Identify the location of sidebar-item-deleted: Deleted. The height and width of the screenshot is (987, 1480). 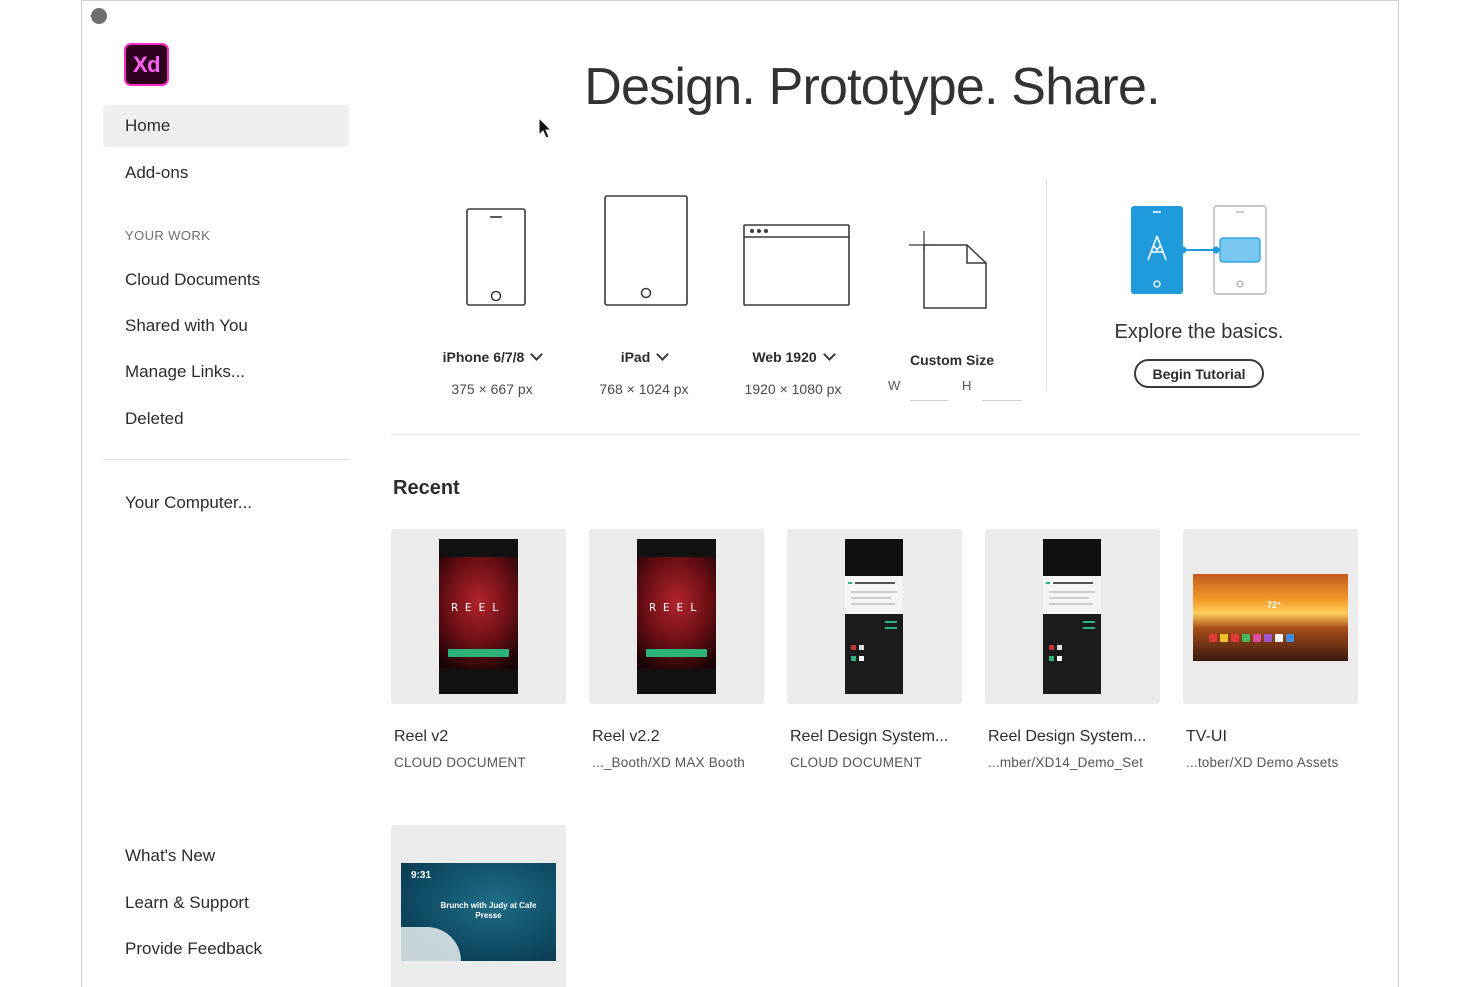
(226, 419).